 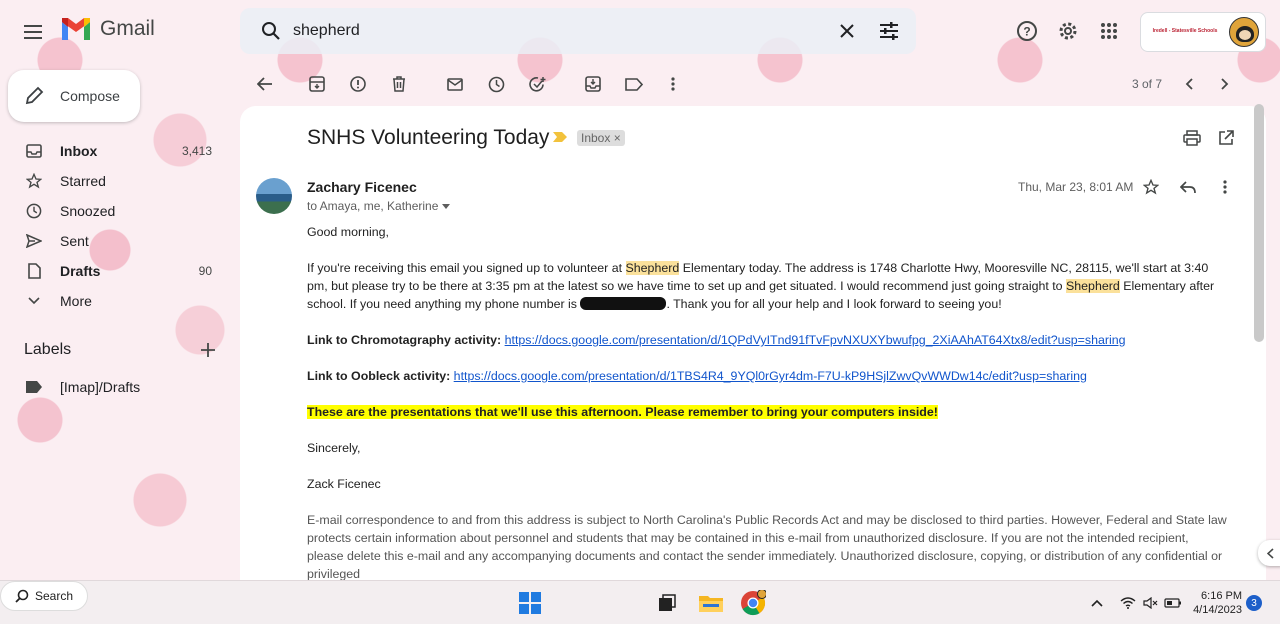 I want to click on compose-button: Compose, so click(x=74, y=96).